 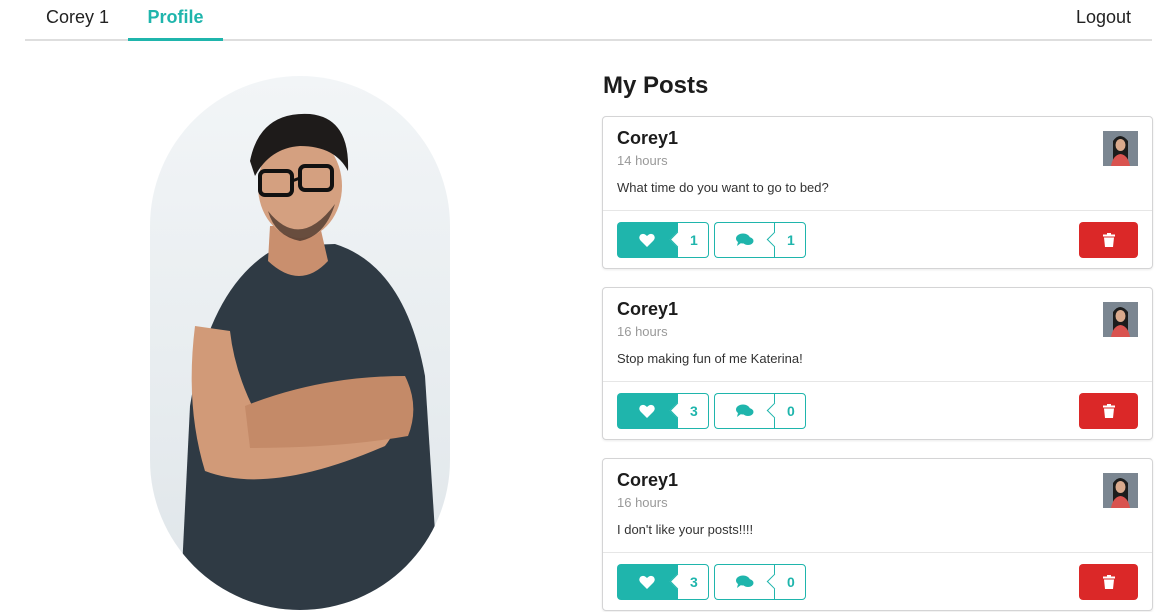 What do you see at coordinates (693, 240) in the screenshot?
I see `like-count: 1` at bounding box center [693, 240].